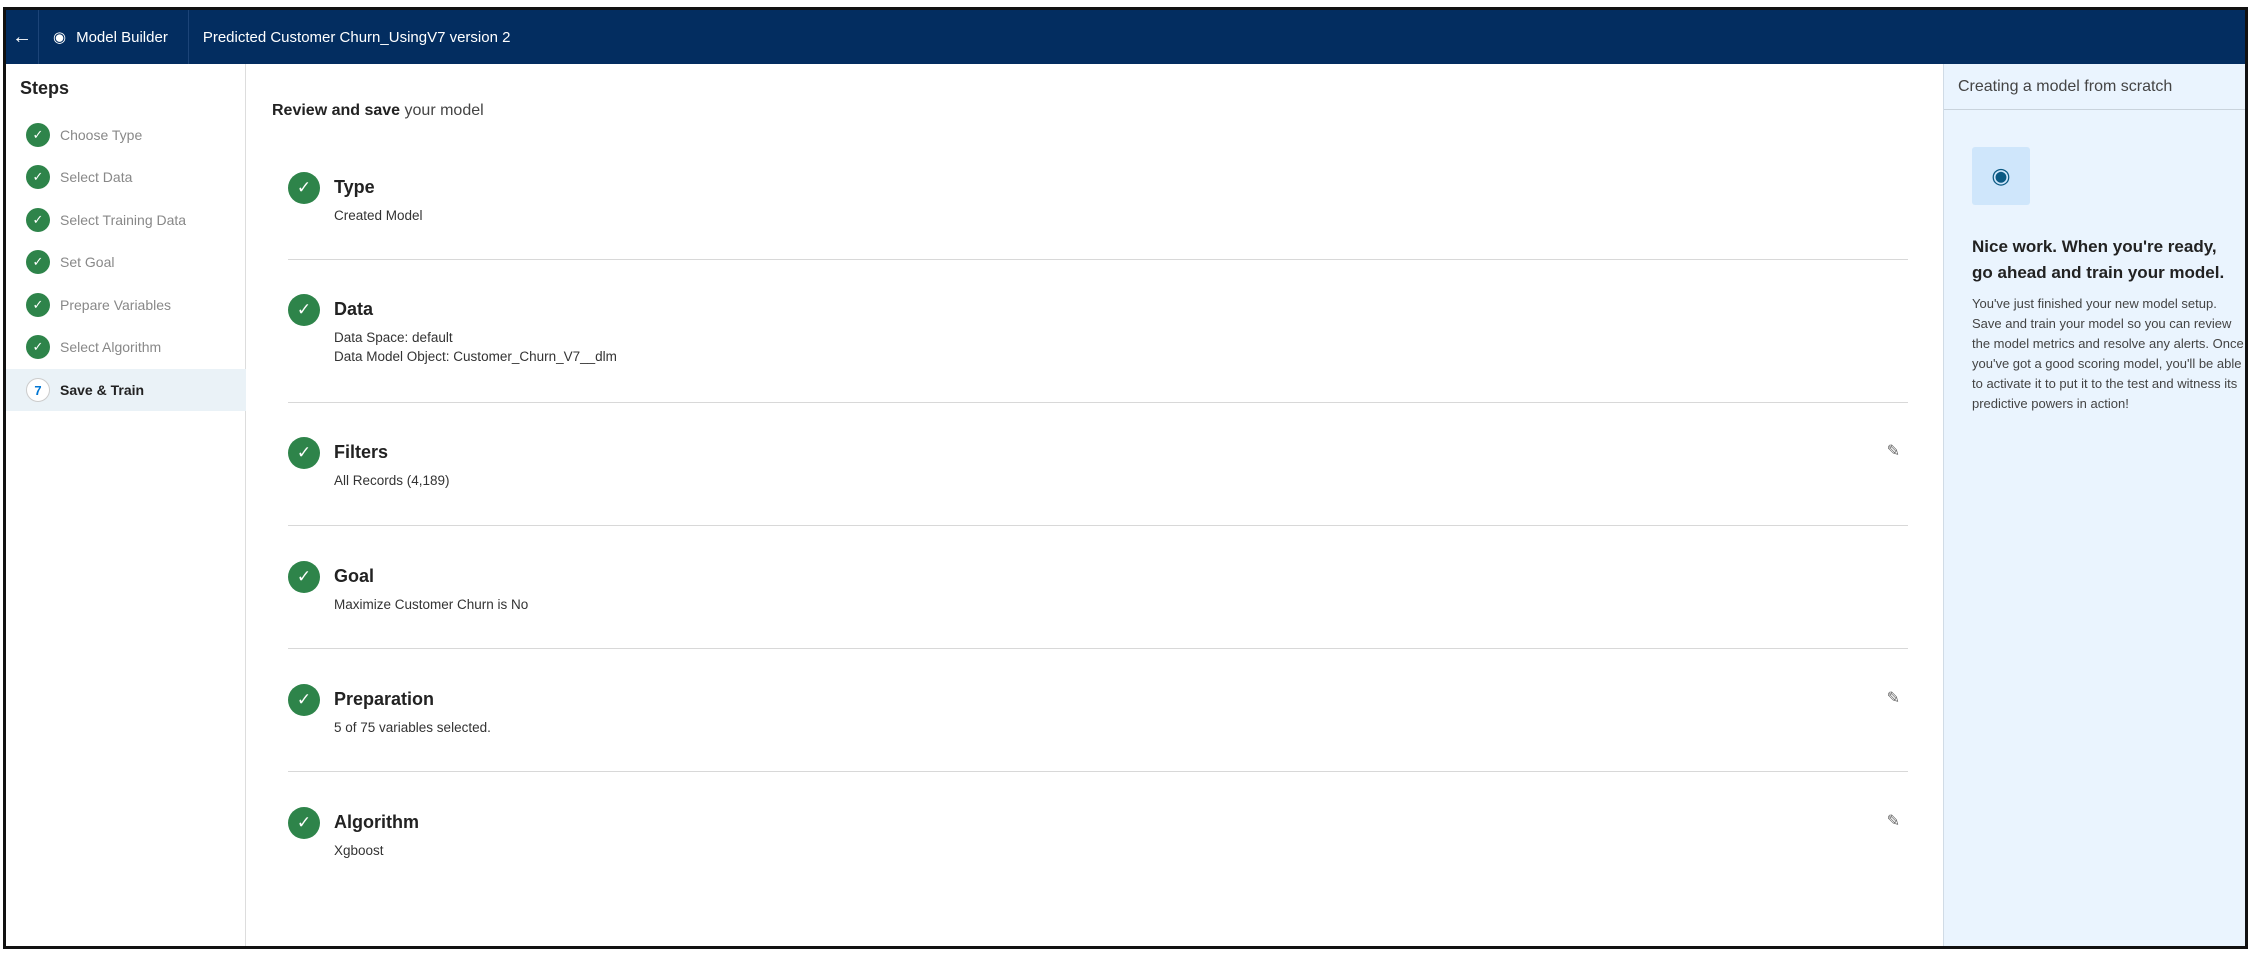 The width and height of the screenshot is (2253, 953). I want to click on step-label: Choose Type, so click(101, 135).